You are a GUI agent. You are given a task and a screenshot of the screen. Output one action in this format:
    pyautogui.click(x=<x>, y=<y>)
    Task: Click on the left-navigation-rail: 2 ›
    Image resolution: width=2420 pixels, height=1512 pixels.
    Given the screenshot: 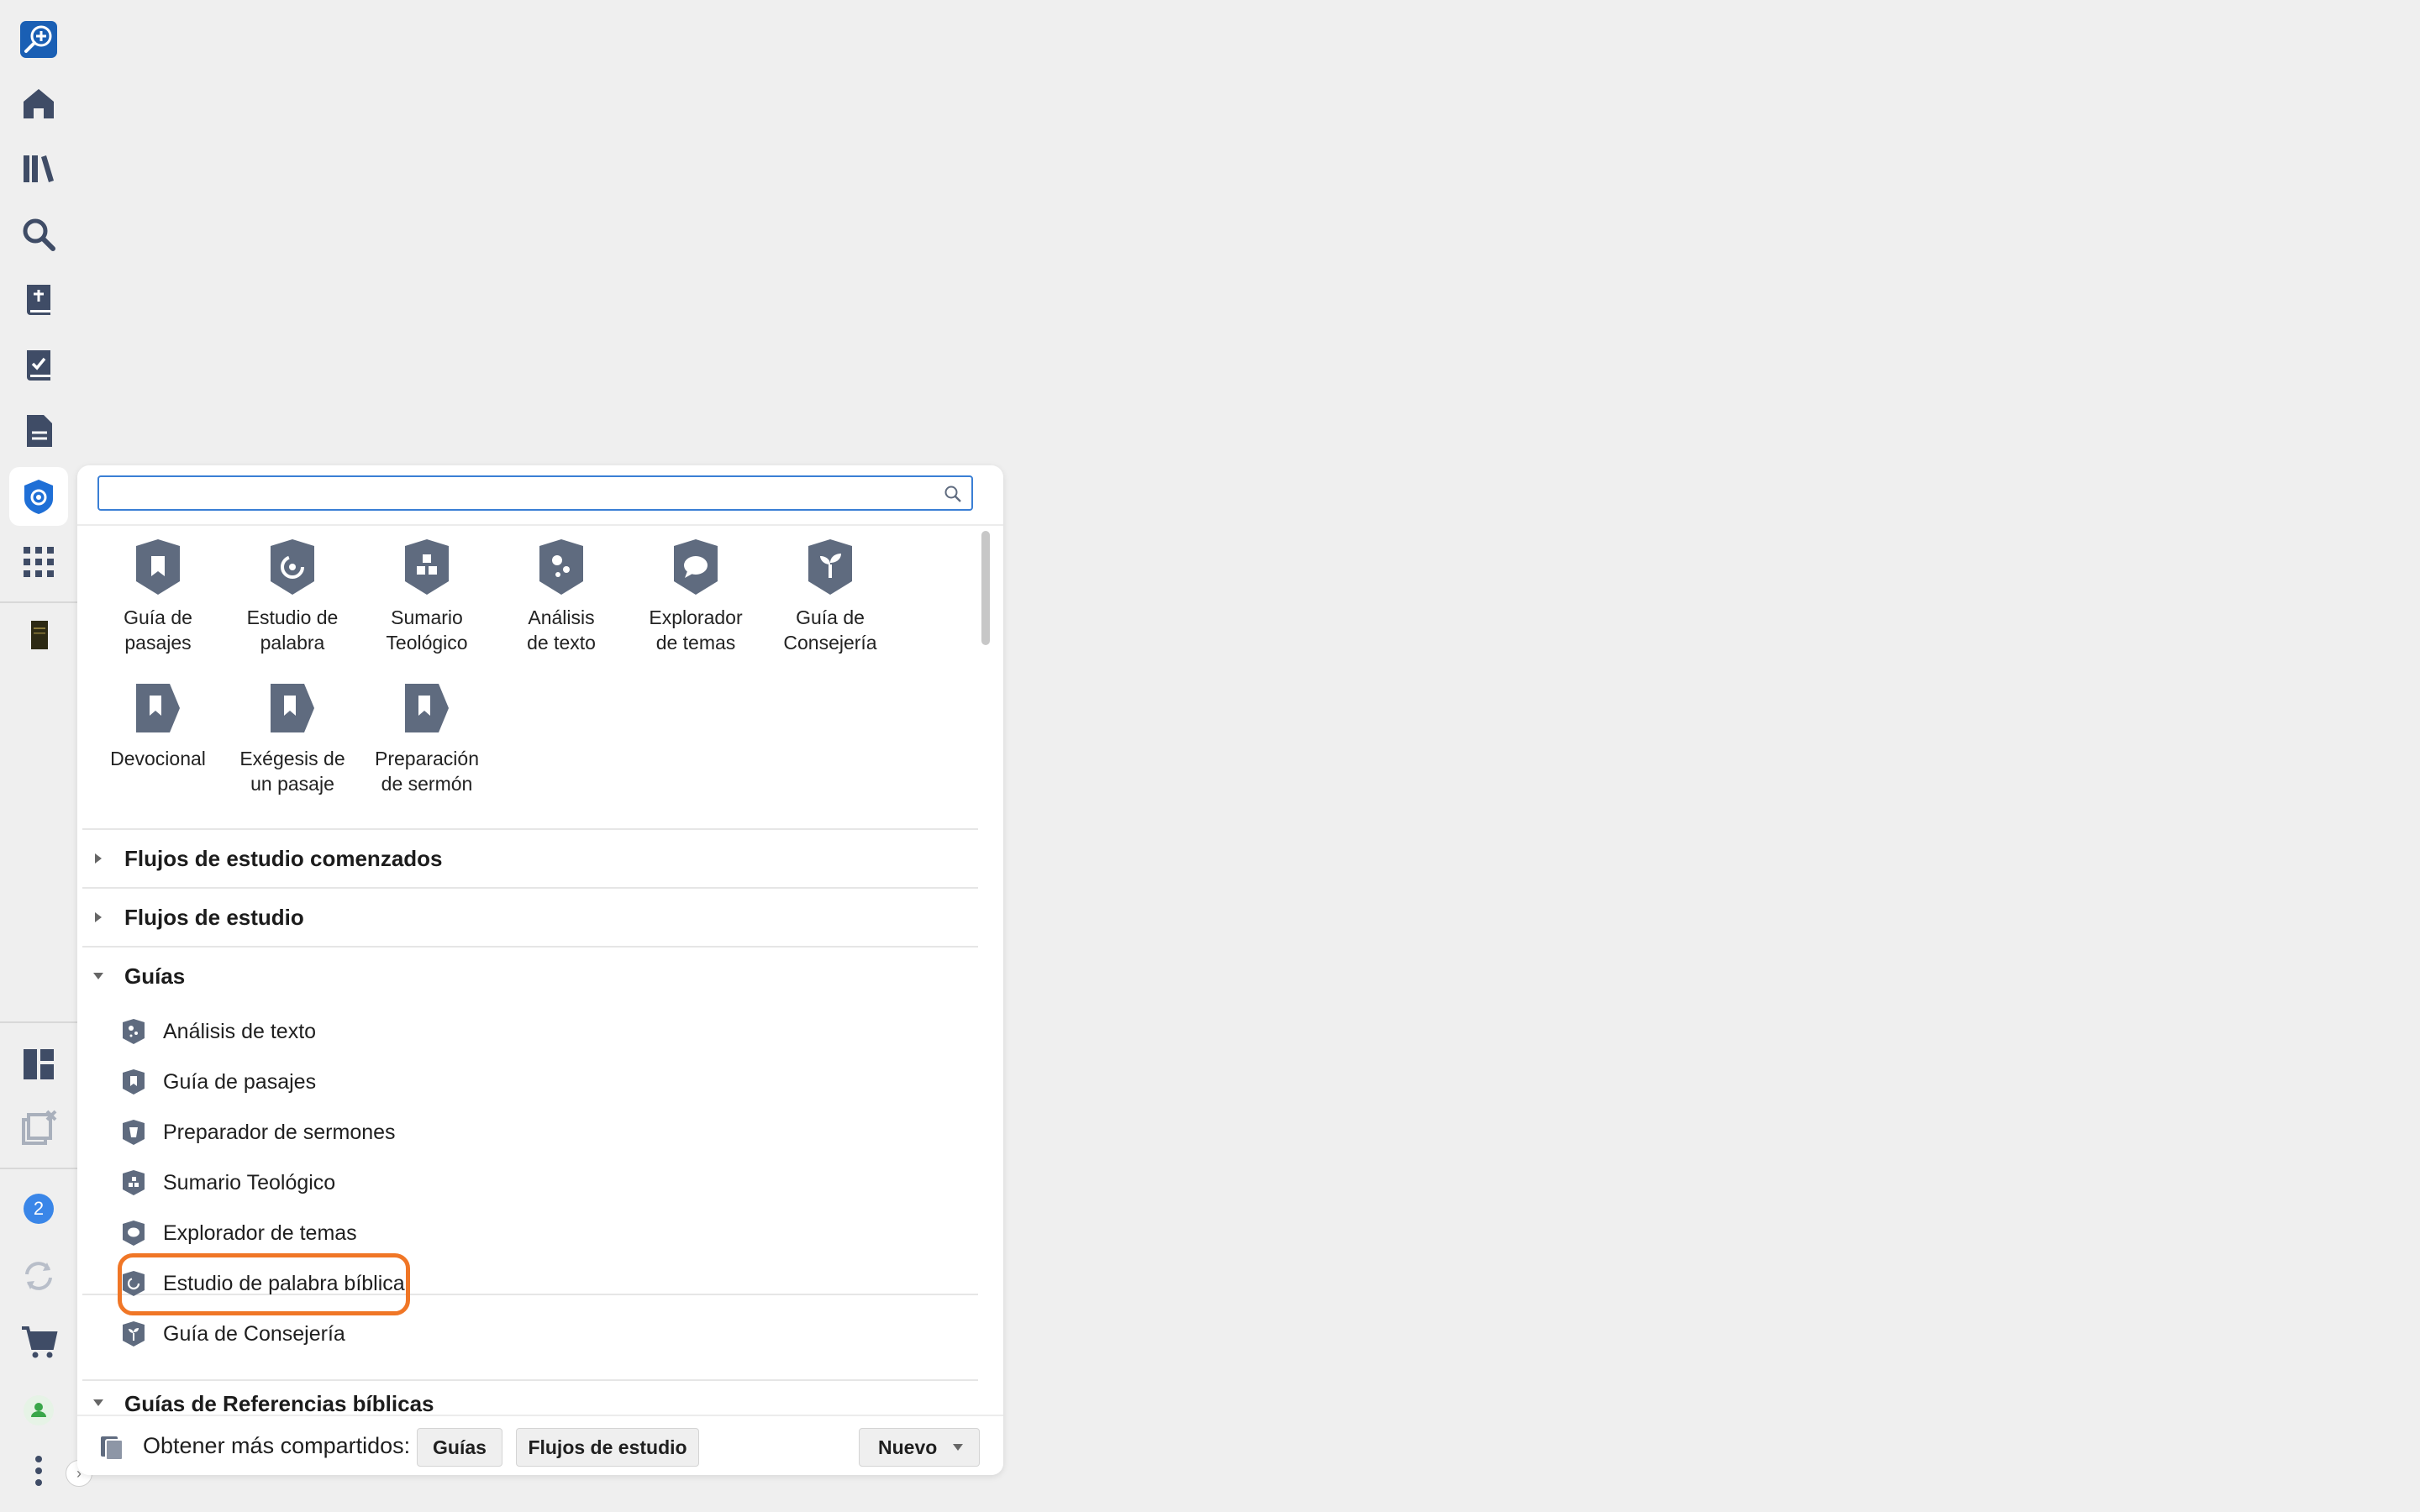 What is the action you would take?
    pyautogui.click(x=46, y=756)
    